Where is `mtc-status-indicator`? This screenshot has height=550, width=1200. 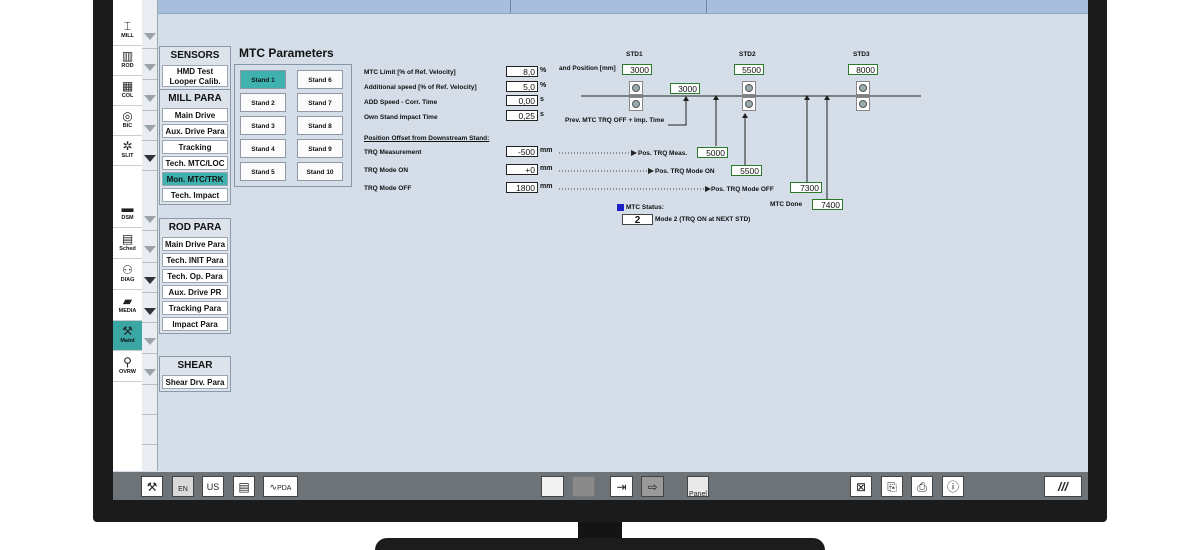 mtc-status-indicator is located at coordinates (620, 207).